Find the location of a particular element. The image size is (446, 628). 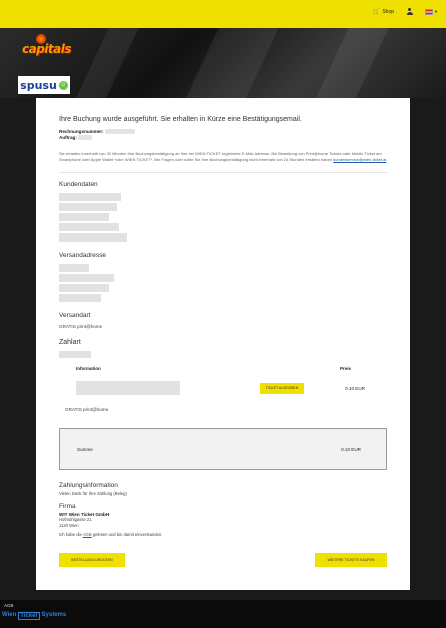

sponsor-logo: spusu ☺ is located at coordinates (44, 85).